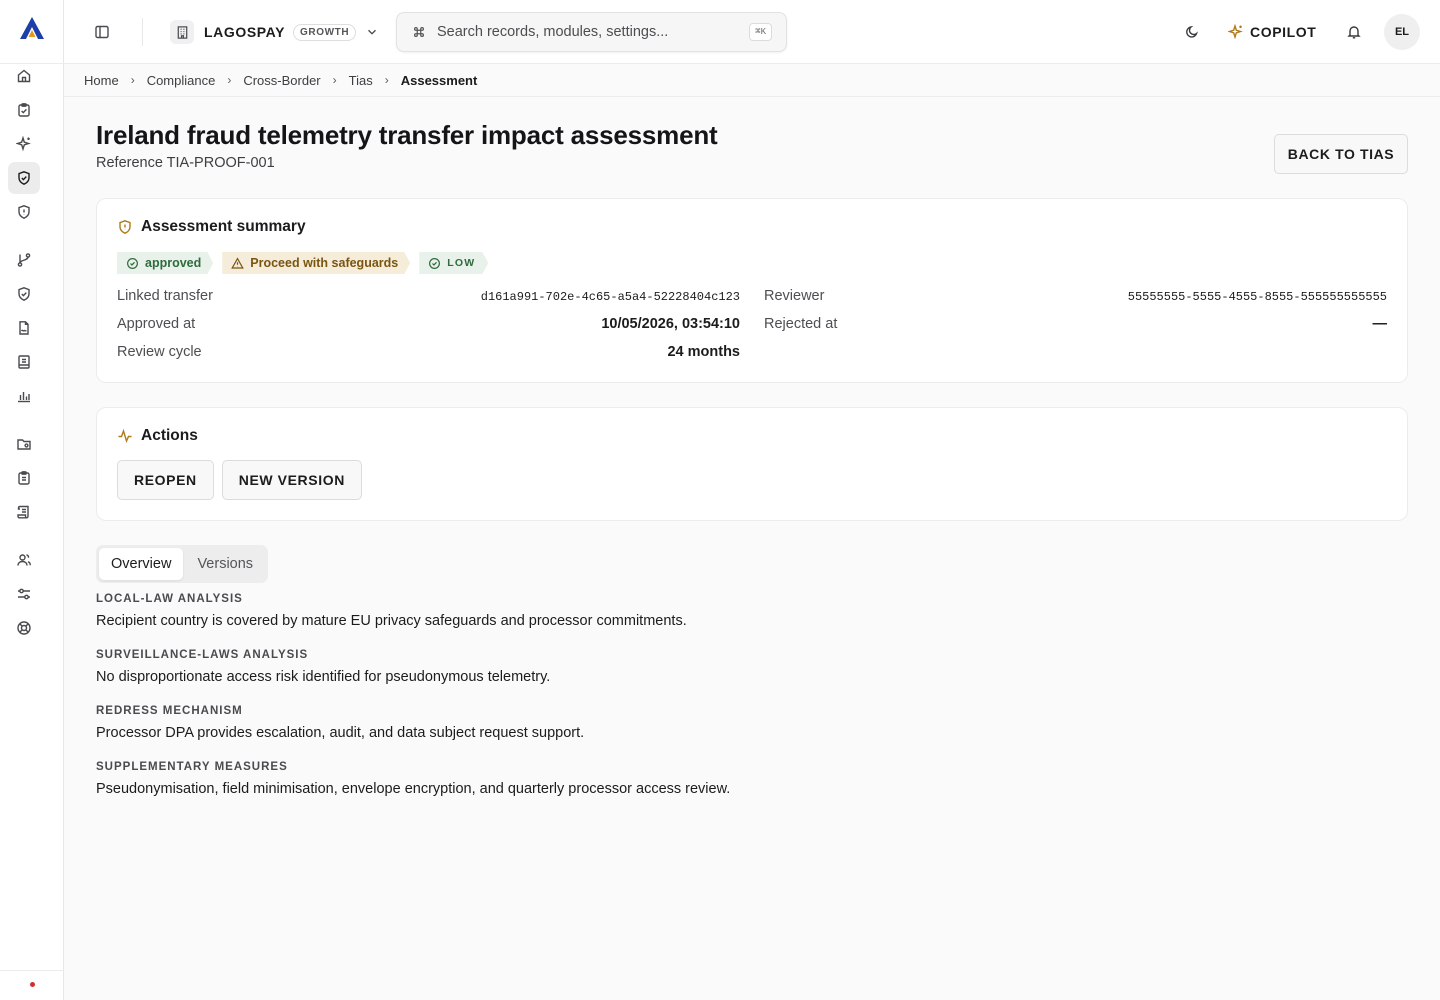 The width and height of the screenshot is (1440, 1000). Describe the element at coordinates (125, 436) in the screenshot. I see `activity-icon` at that location.